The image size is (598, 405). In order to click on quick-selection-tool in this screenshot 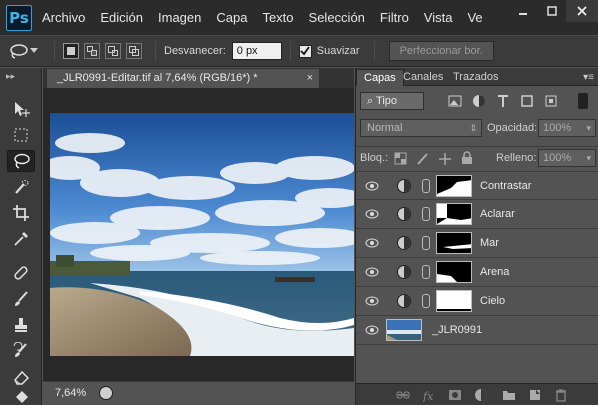, I will do `click(21, 187)`.